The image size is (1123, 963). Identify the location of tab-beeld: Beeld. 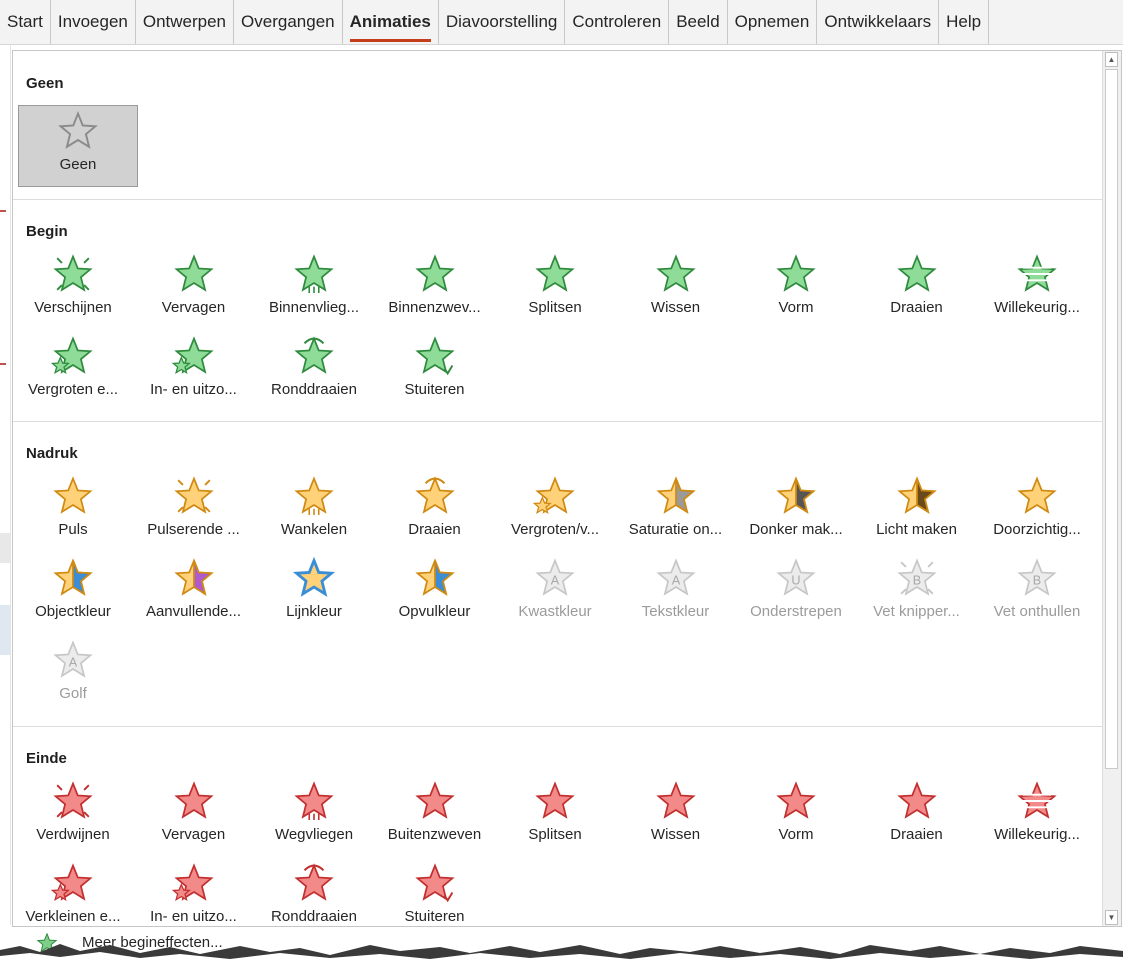
(698, 22).